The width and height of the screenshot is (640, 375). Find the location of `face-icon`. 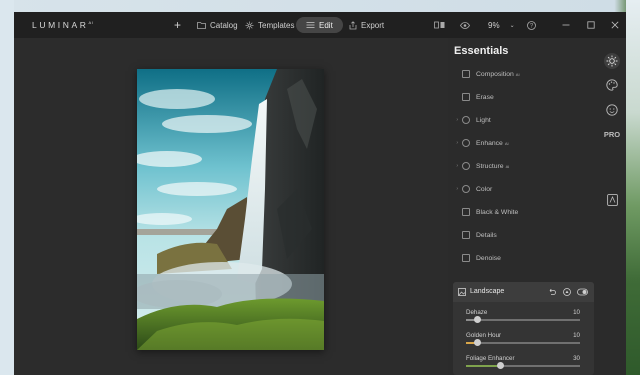

face-icon is located at coordinates (612, 110).